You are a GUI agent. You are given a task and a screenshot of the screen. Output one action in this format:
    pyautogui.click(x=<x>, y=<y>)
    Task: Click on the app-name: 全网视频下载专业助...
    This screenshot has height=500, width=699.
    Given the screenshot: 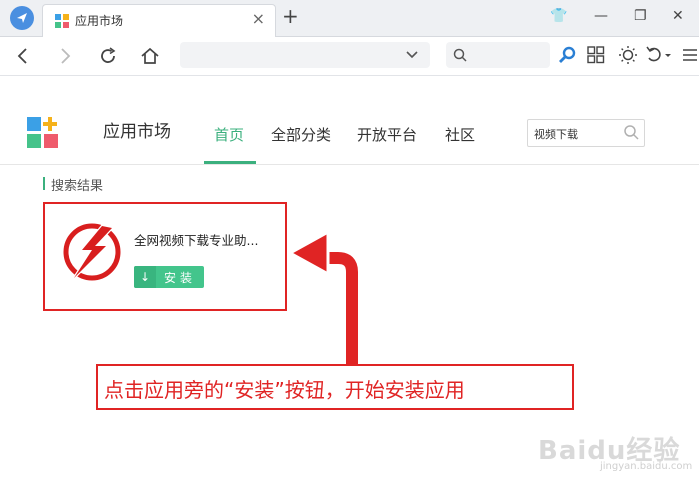 What is the action you would take?
    pyautogui.click(x=196, y=239)
    